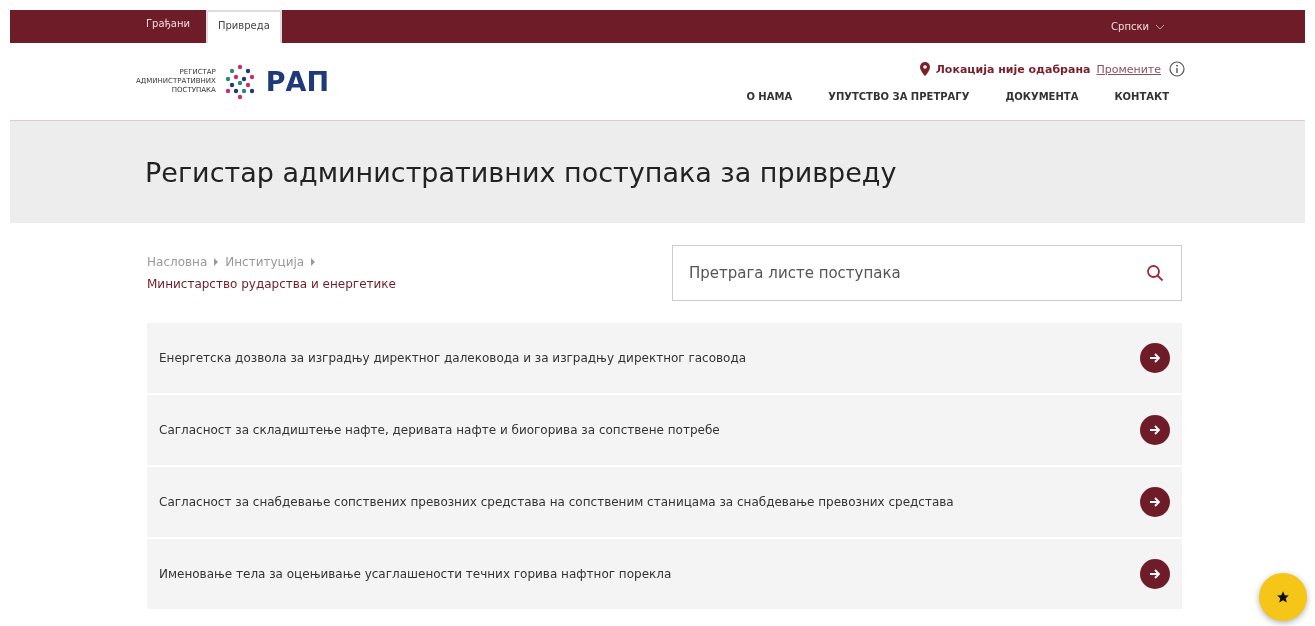 The height and width of the screenshot is (626, 1315). What do you see at coordinates (927, 273) in the screenshot?
I see `search-field: Претрага листе поступака` at bounding box center [927, 273].